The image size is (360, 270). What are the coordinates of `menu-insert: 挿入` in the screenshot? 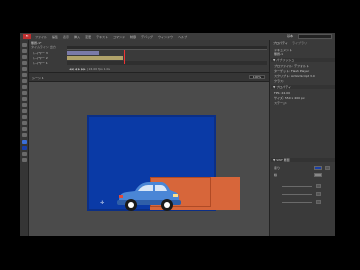 It's located at (77, 37).